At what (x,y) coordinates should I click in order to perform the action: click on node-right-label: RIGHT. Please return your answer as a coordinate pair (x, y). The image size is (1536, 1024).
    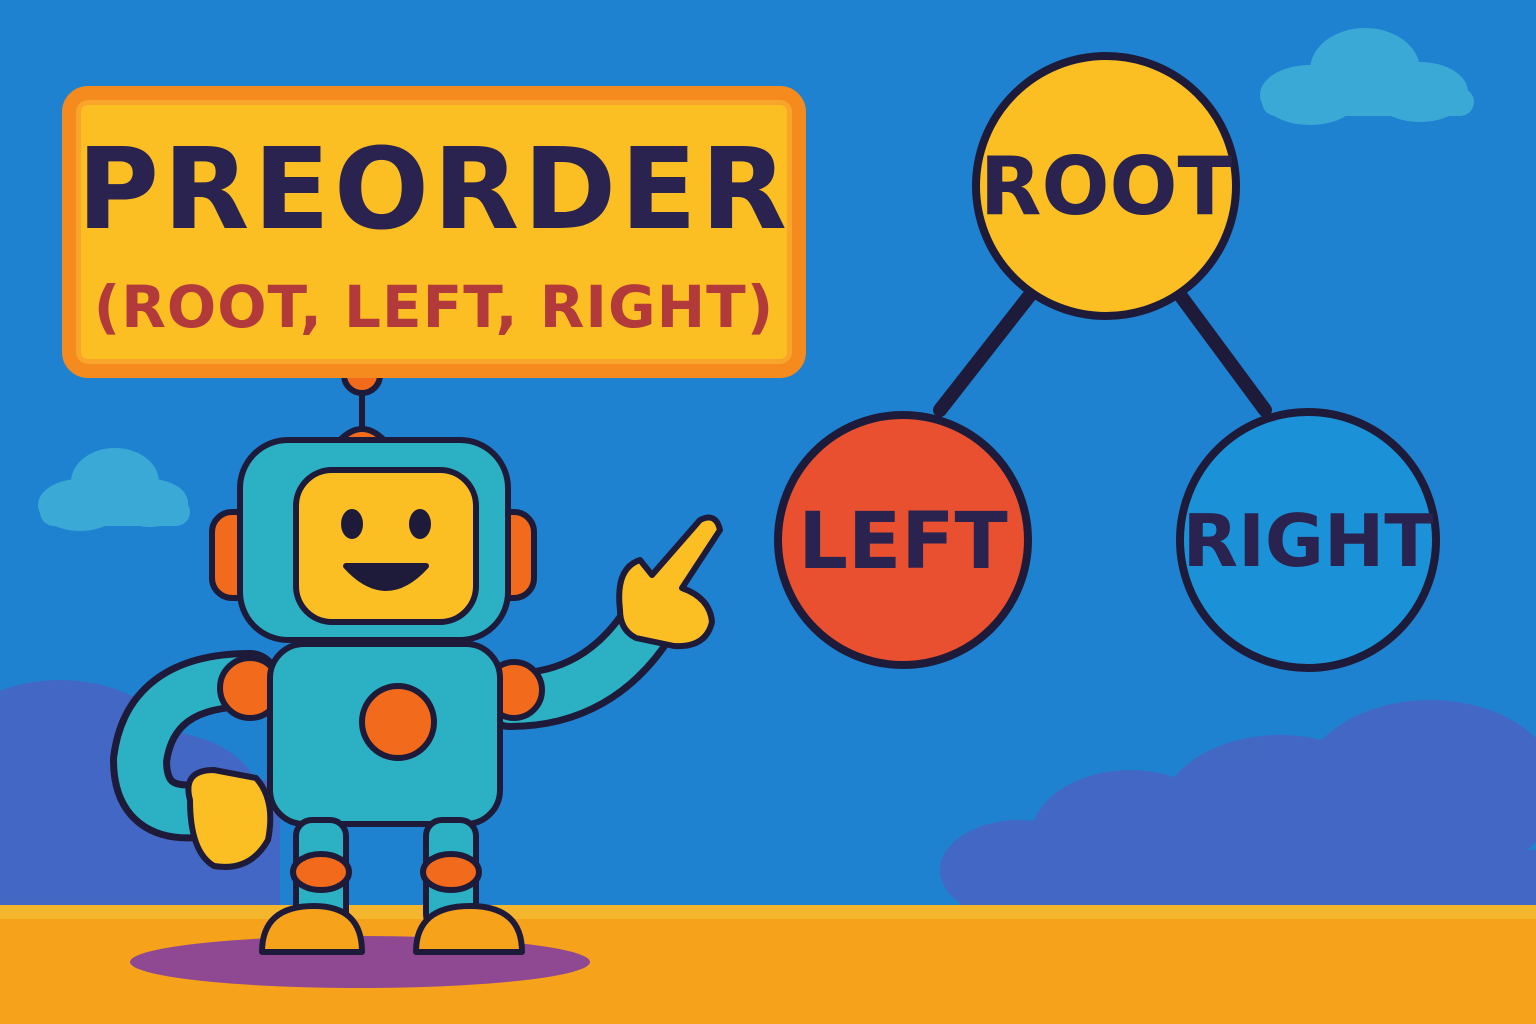
    Looking at the image, I should click on (1308, 541).